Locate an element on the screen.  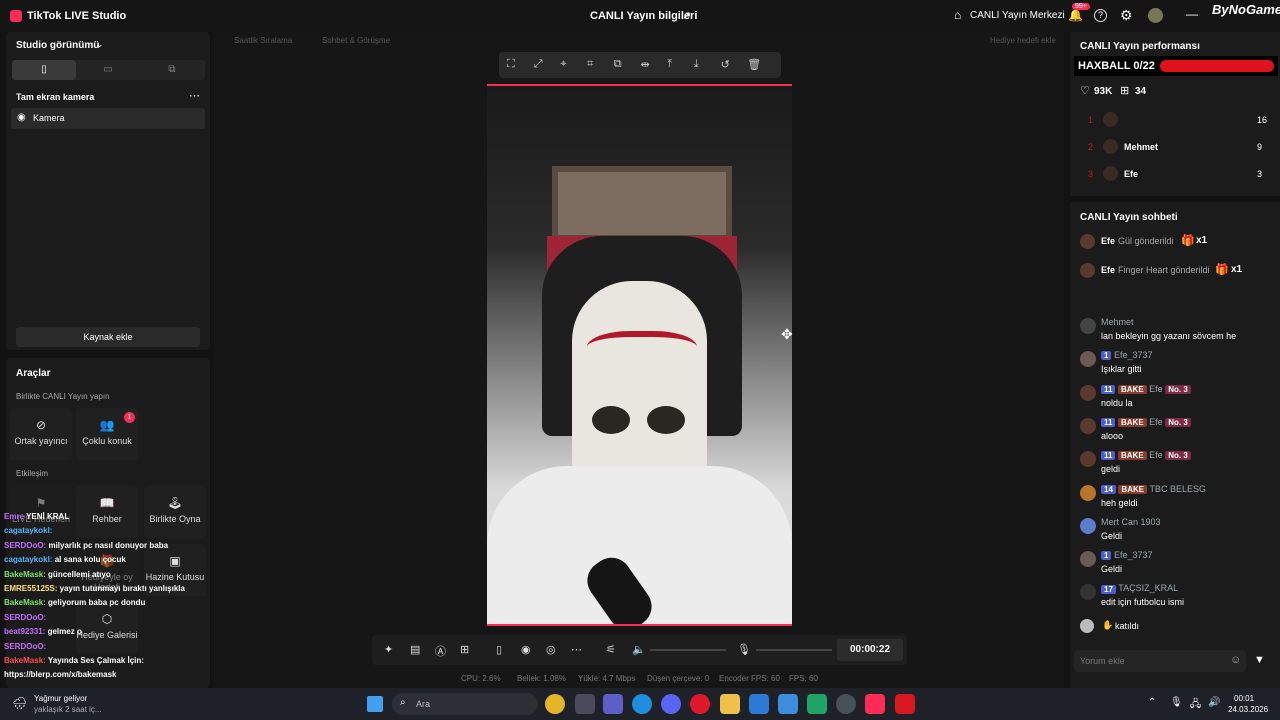
chat-message: 11 BAKE Efe No. 3 noldu la is located at coordinates (1175, 397).